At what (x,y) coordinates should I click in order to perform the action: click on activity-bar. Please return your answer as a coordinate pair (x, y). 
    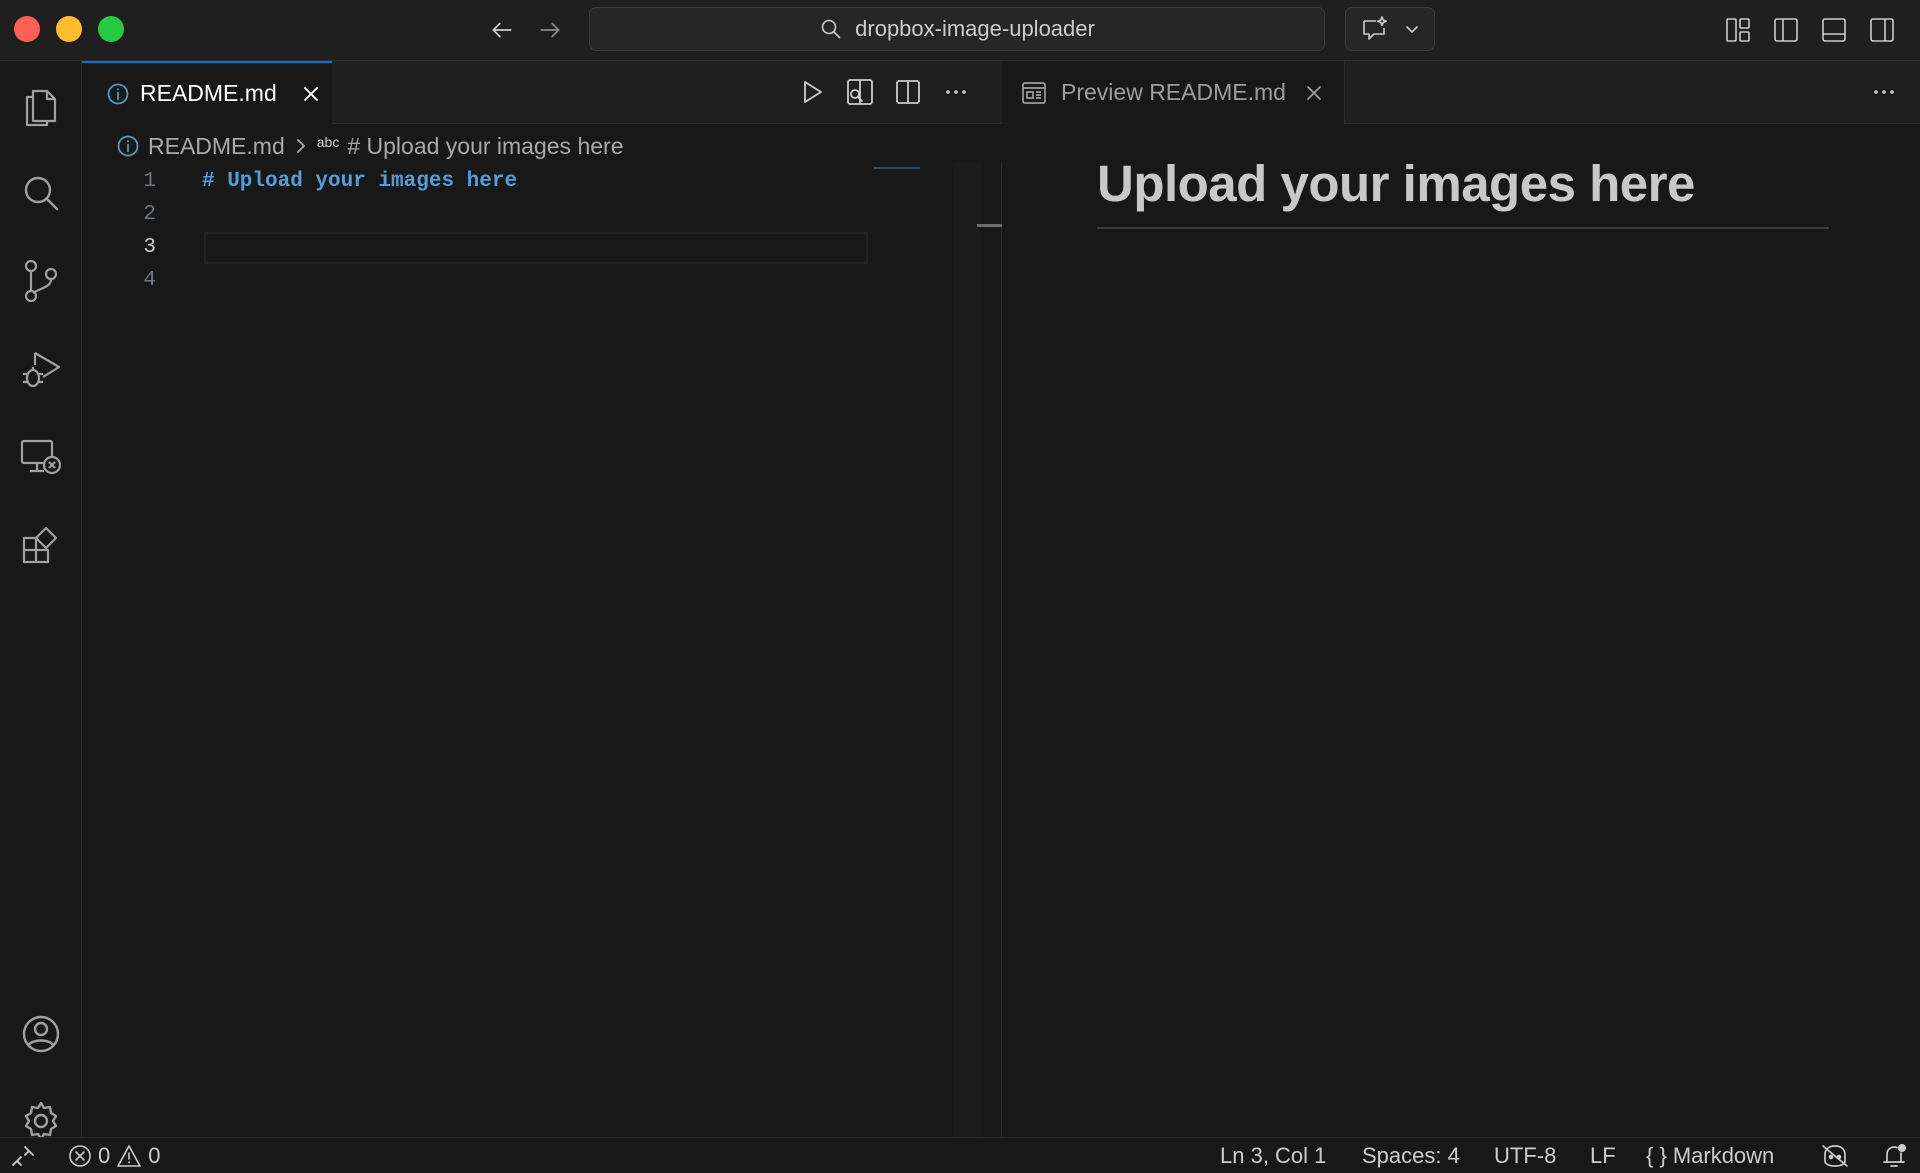
    Looking at the image, I should click on (41, 601).